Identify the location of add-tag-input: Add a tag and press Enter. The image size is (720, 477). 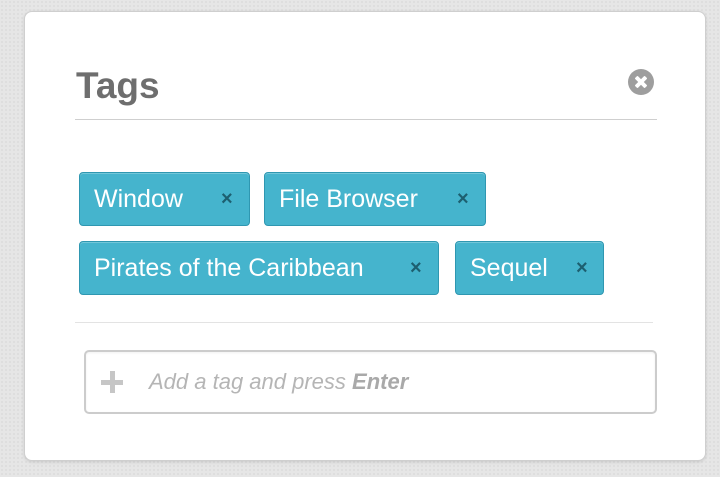
(370, 382).